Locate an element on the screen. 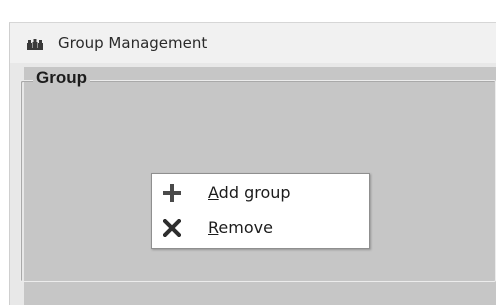 Image resolution: width=496 pixels, height=305 pixels. plus-icon is located at coordinates (172, 193).